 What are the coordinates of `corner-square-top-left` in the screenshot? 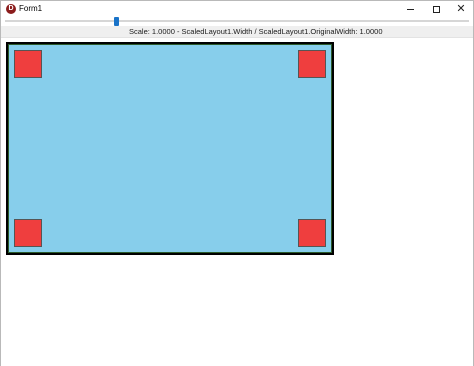 It's located at (28, 64).